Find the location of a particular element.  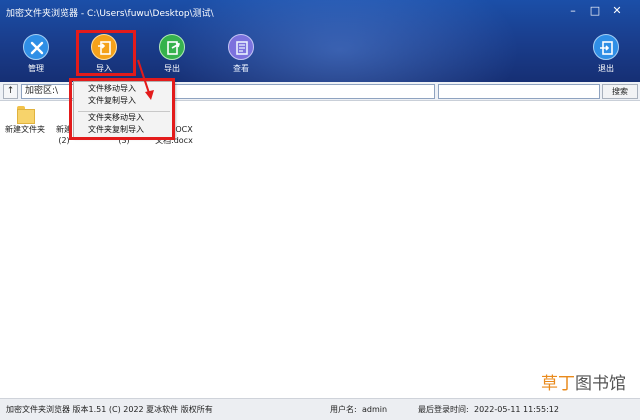

view-label: 查看 is located at coordinates (241, 68).